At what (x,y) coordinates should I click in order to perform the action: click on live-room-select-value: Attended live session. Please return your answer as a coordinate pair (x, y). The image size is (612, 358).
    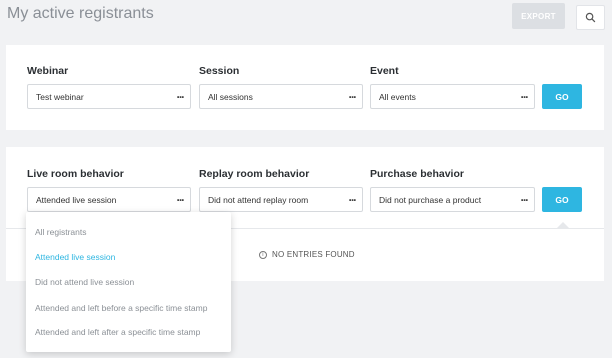
    Looking at the image, I should click on (76, 199).